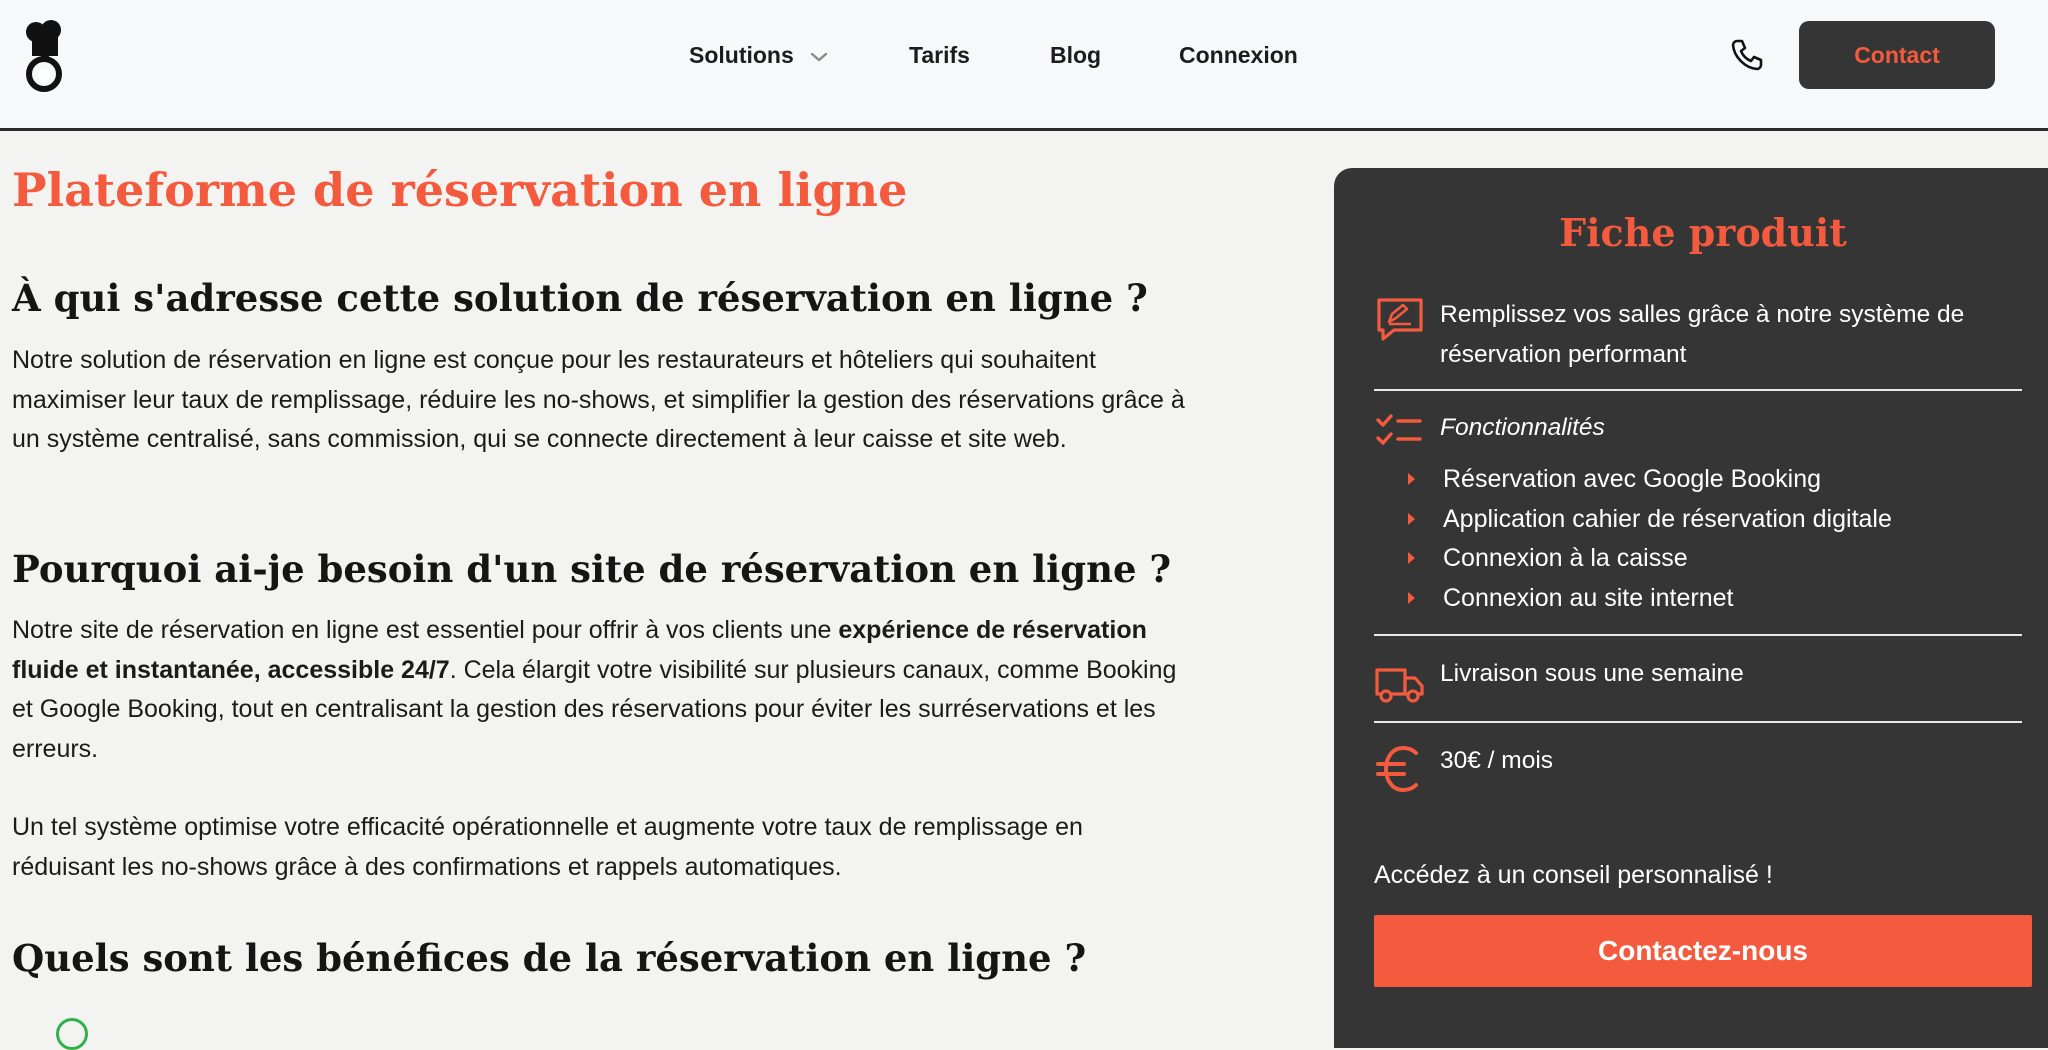 This screenshot has width=2048, height=1050. I want to click on cta-prompt: Accédez à un conseil personnalisé !, so click(1573, 875).